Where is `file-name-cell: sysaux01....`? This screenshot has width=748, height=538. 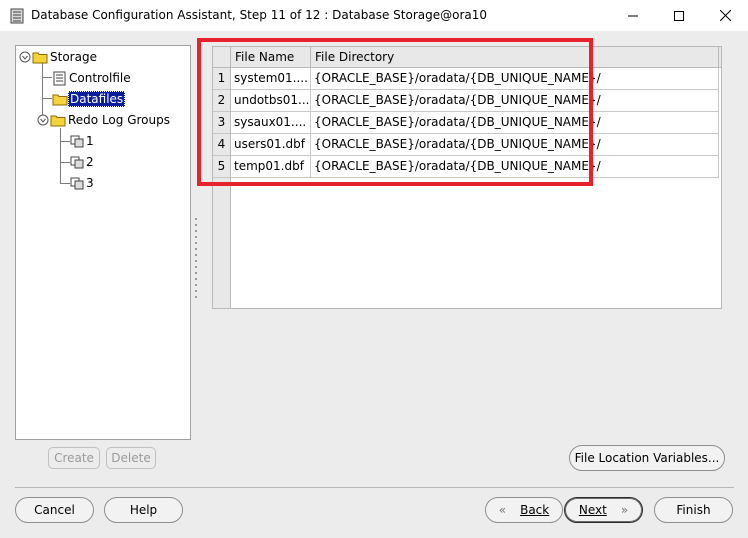 file-name-cell: sysaux01.... is located at coordinates (271, 123).